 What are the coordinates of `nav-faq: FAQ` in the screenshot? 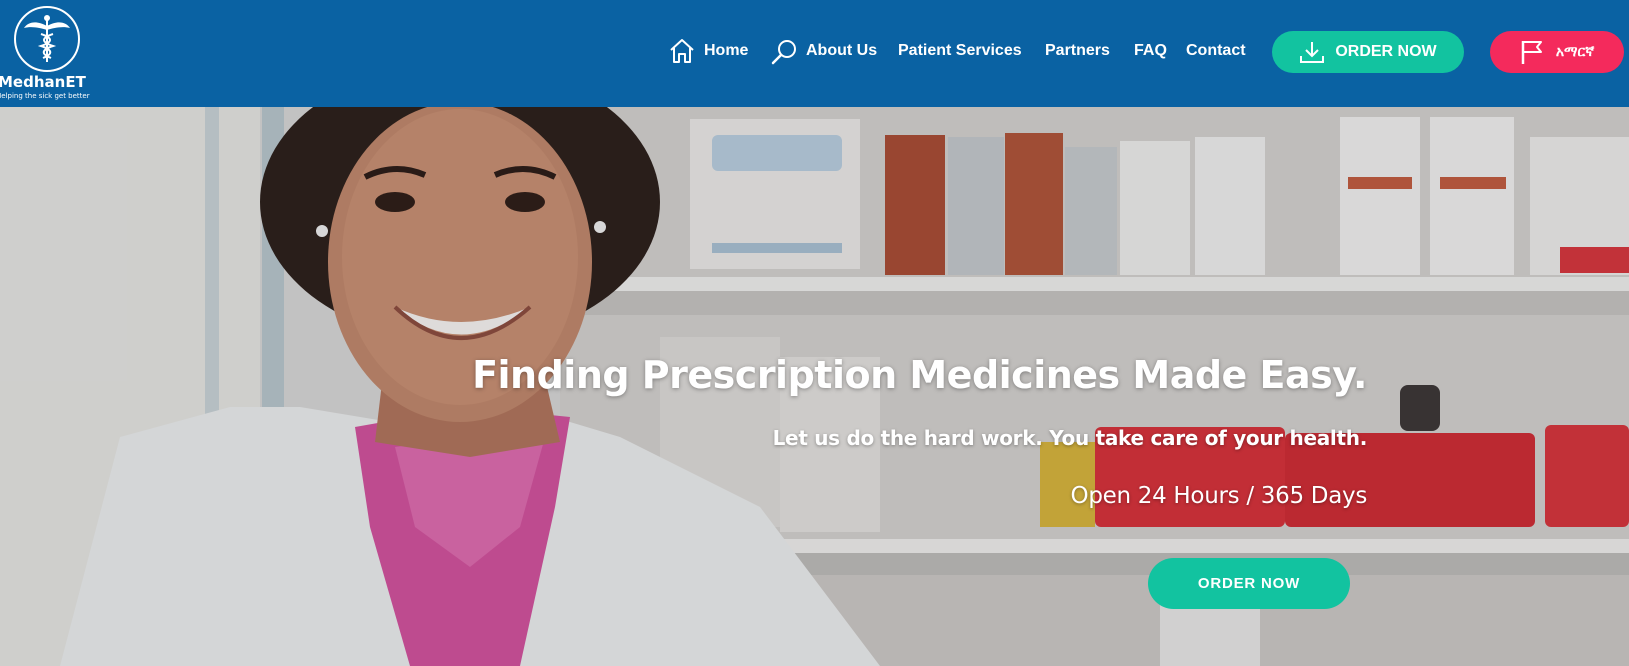 It's located at (1150, 51).